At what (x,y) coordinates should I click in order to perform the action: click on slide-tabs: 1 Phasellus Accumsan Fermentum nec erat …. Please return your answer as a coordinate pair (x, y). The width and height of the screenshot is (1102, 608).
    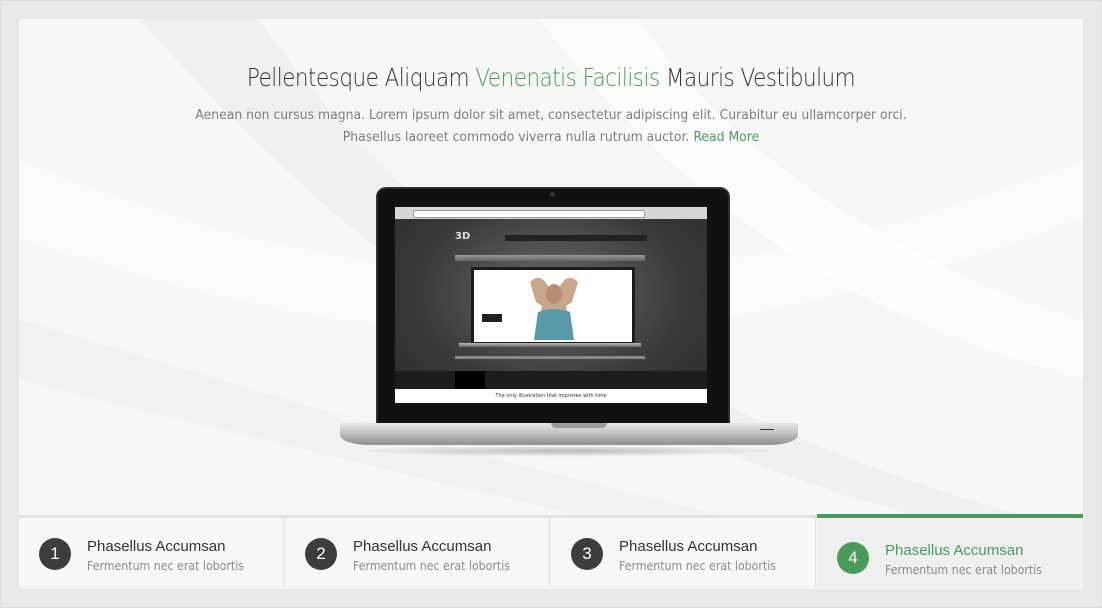
    Looking at the image, I should click on (551, 551).